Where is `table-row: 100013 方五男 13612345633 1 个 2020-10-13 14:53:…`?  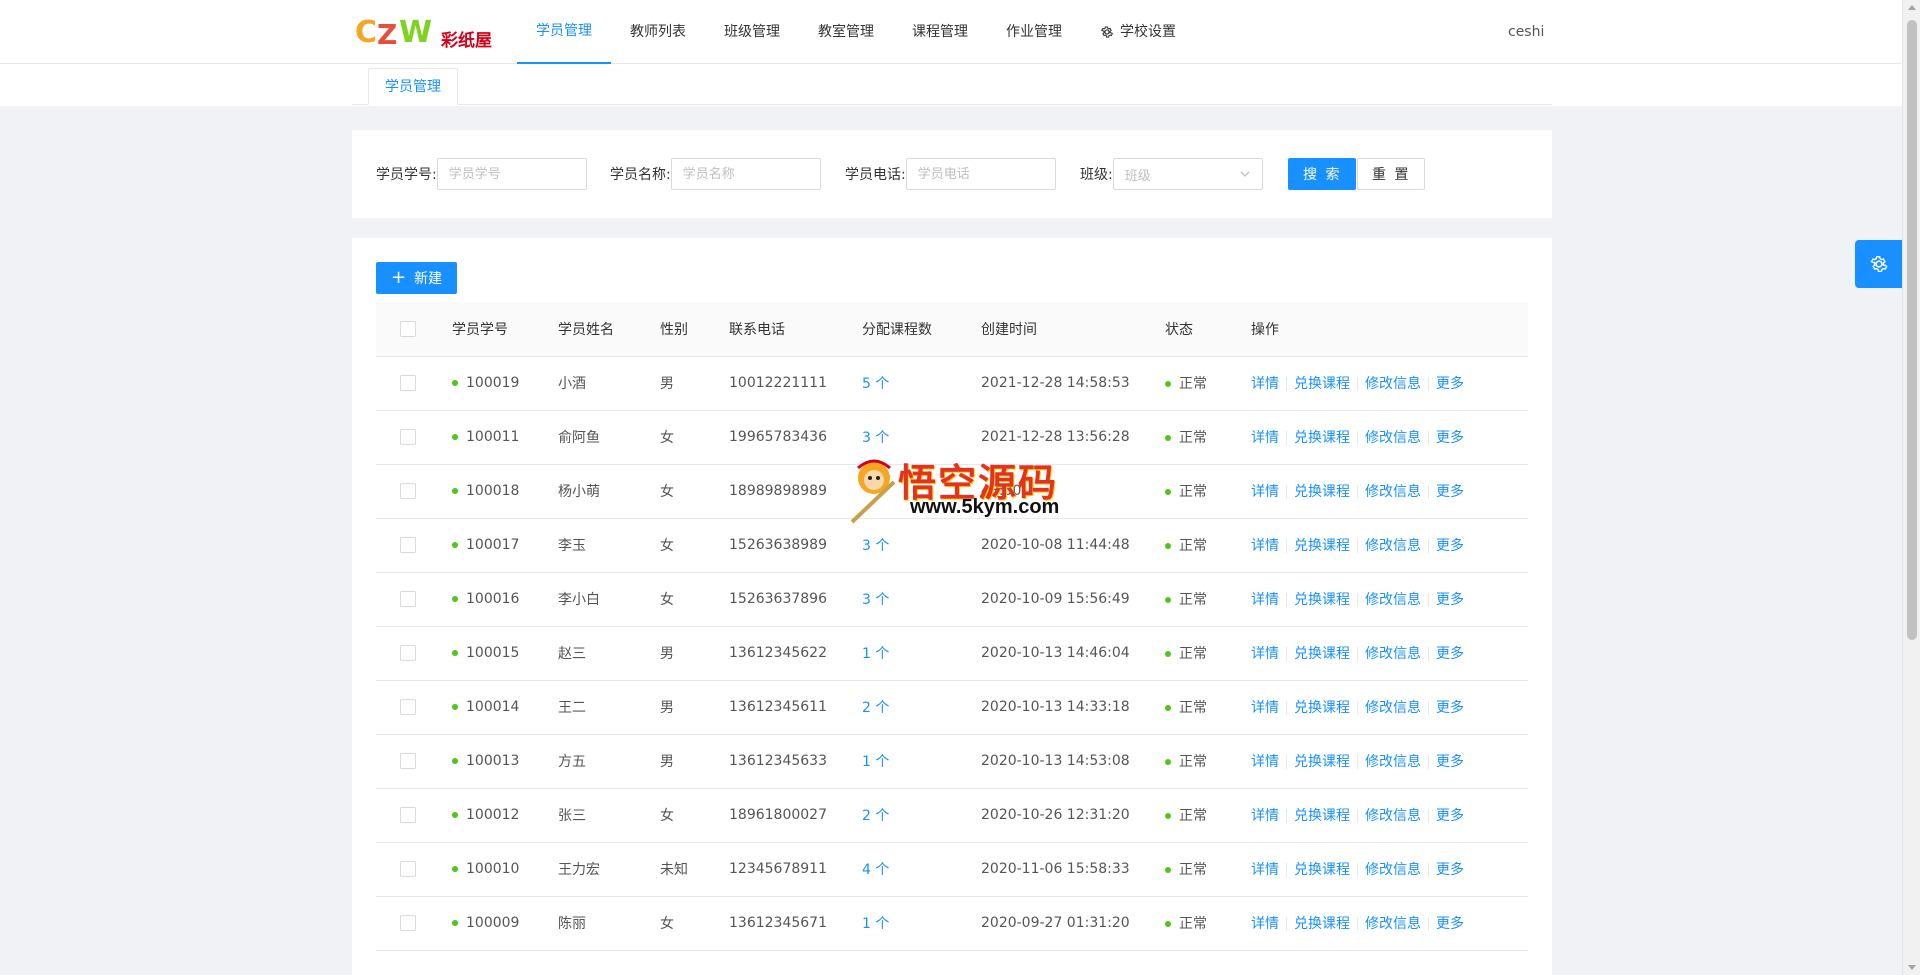 table-row: 100013 方五男 13612345633 1 个 2020-10-13 14:53:… is located at coordinates (952, 761).